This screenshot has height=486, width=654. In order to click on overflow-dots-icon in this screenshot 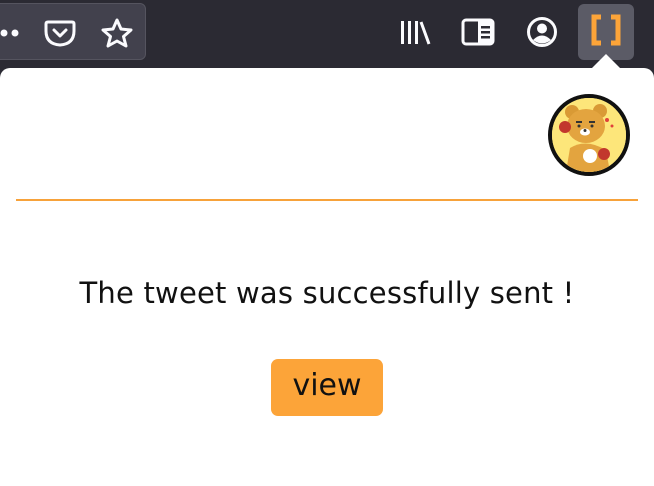, I will do `click(13, 33)`.